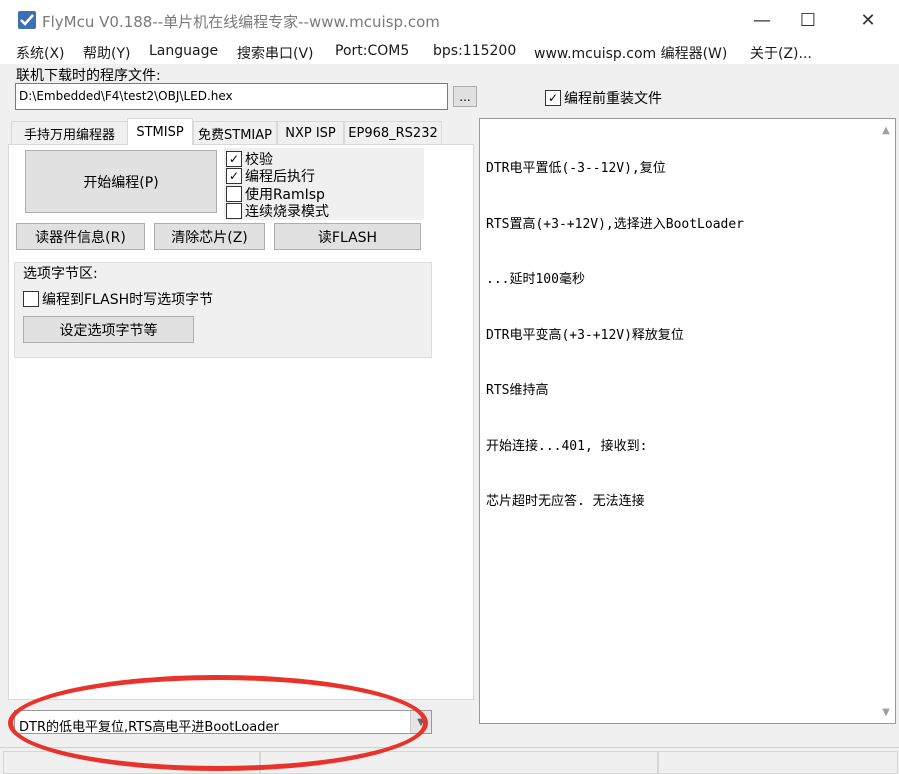  What do you see at coordinates (234, 159) in the screenshot?
I see `verify-checkbox: ✓` at bounding box center [234, 159].